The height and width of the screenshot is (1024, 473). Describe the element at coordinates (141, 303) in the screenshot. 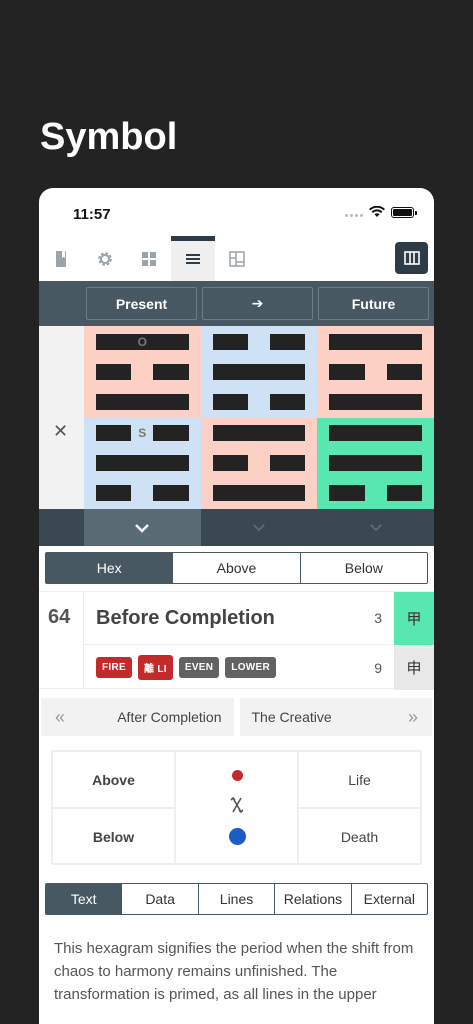

I see `present-header: Present` at that location.